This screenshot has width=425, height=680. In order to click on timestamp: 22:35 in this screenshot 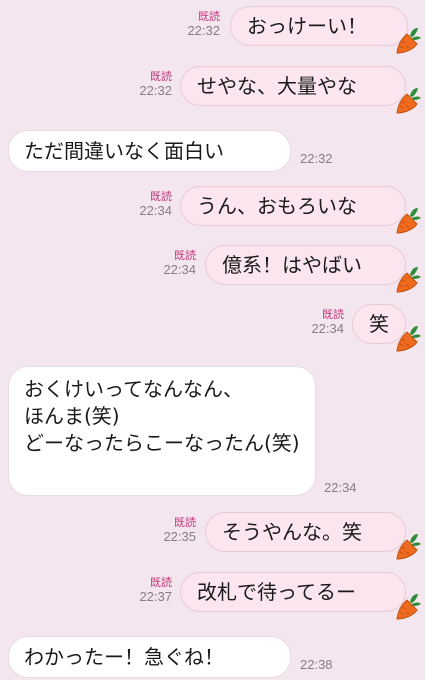, I will do `click(179, 536)`.